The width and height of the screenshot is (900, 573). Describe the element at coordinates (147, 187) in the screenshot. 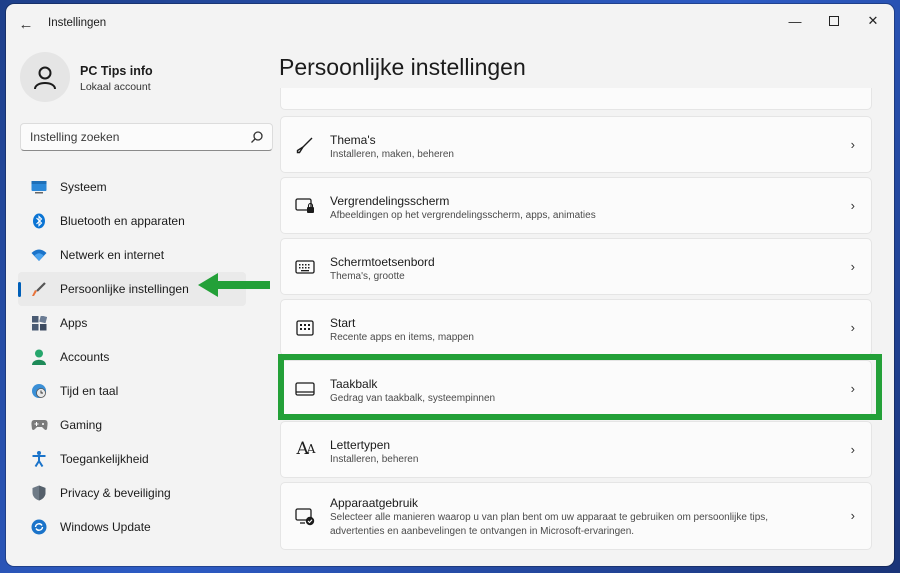

I see `sidebar-item-systeem: Systeem` at that location.